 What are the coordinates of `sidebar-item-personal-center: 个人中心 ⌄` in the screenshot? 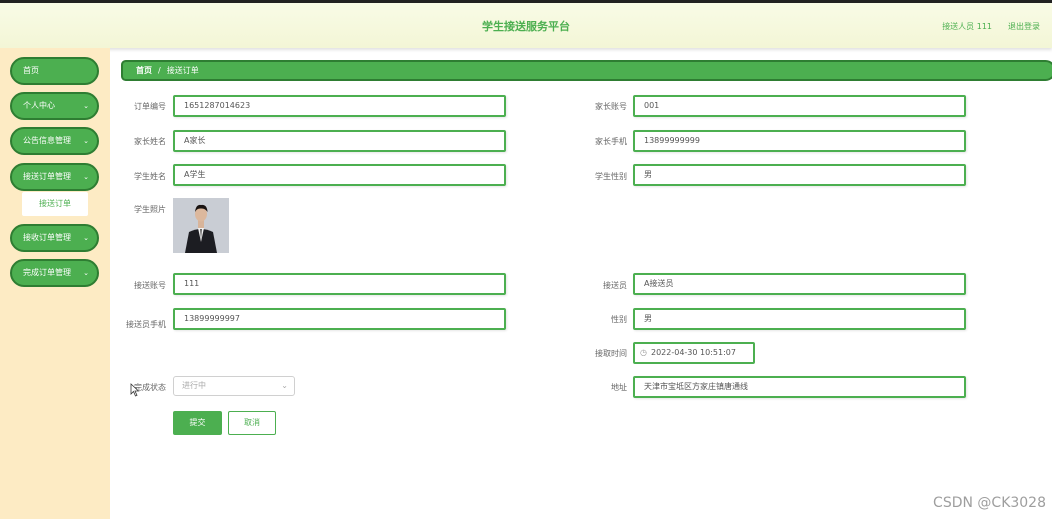 It's located at (54, 106).